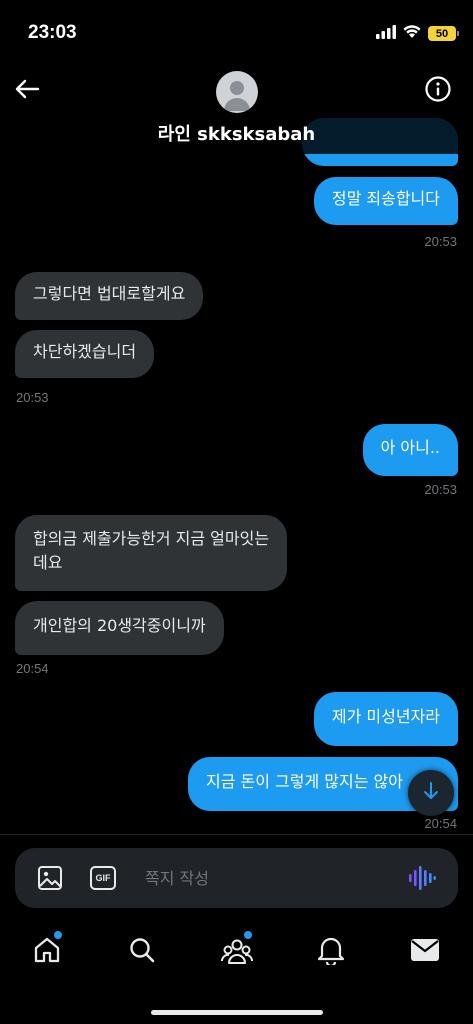 The image size is (473, 1024). I want to click on info-button, so click(438, 91).